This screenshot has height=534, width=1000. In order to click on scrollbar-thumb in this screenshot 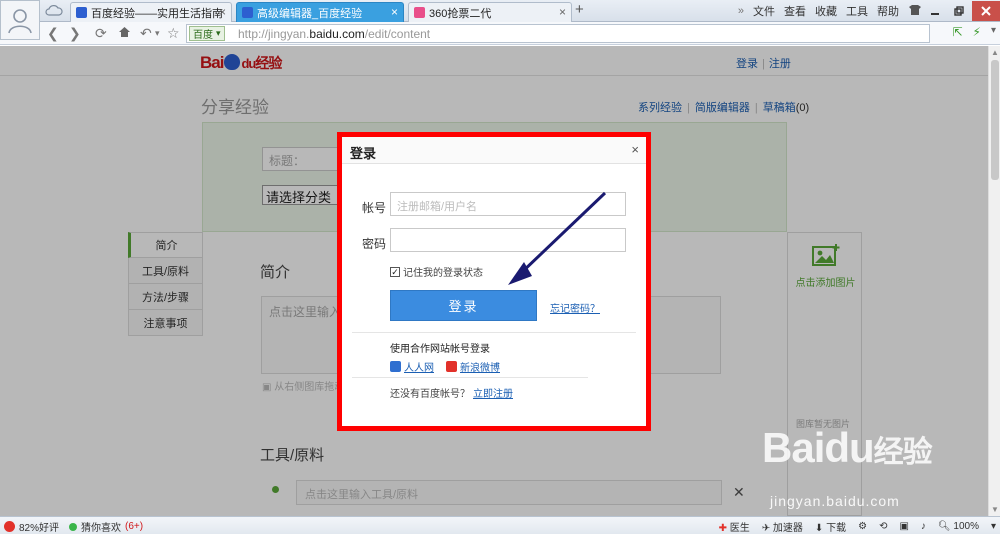, I will do `click(995, 120)`.